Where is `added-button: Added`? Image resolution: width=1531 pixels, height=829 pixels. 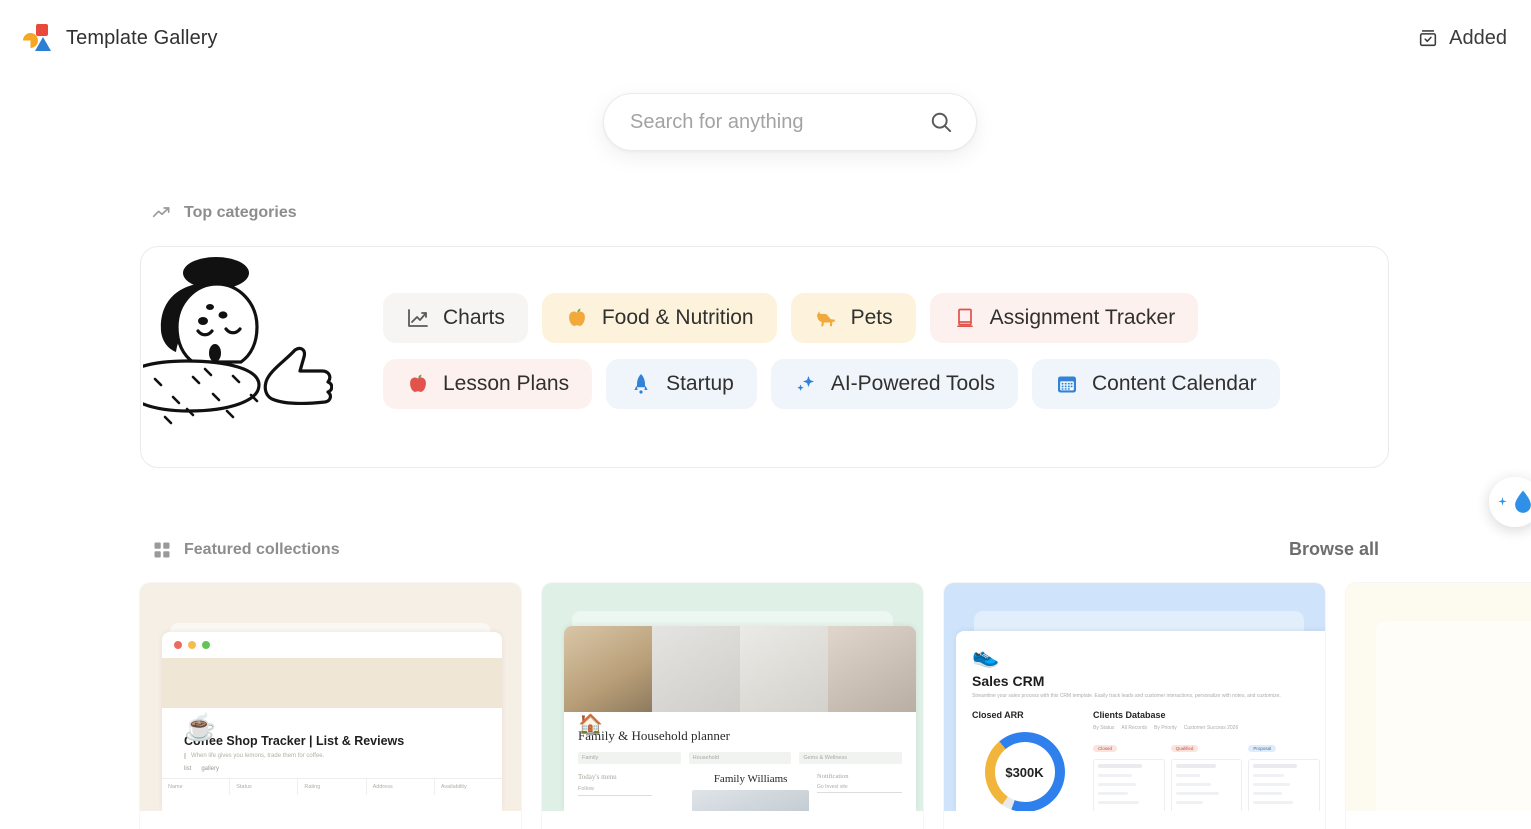
added-button: Added is located at coordinates (1462, 38).